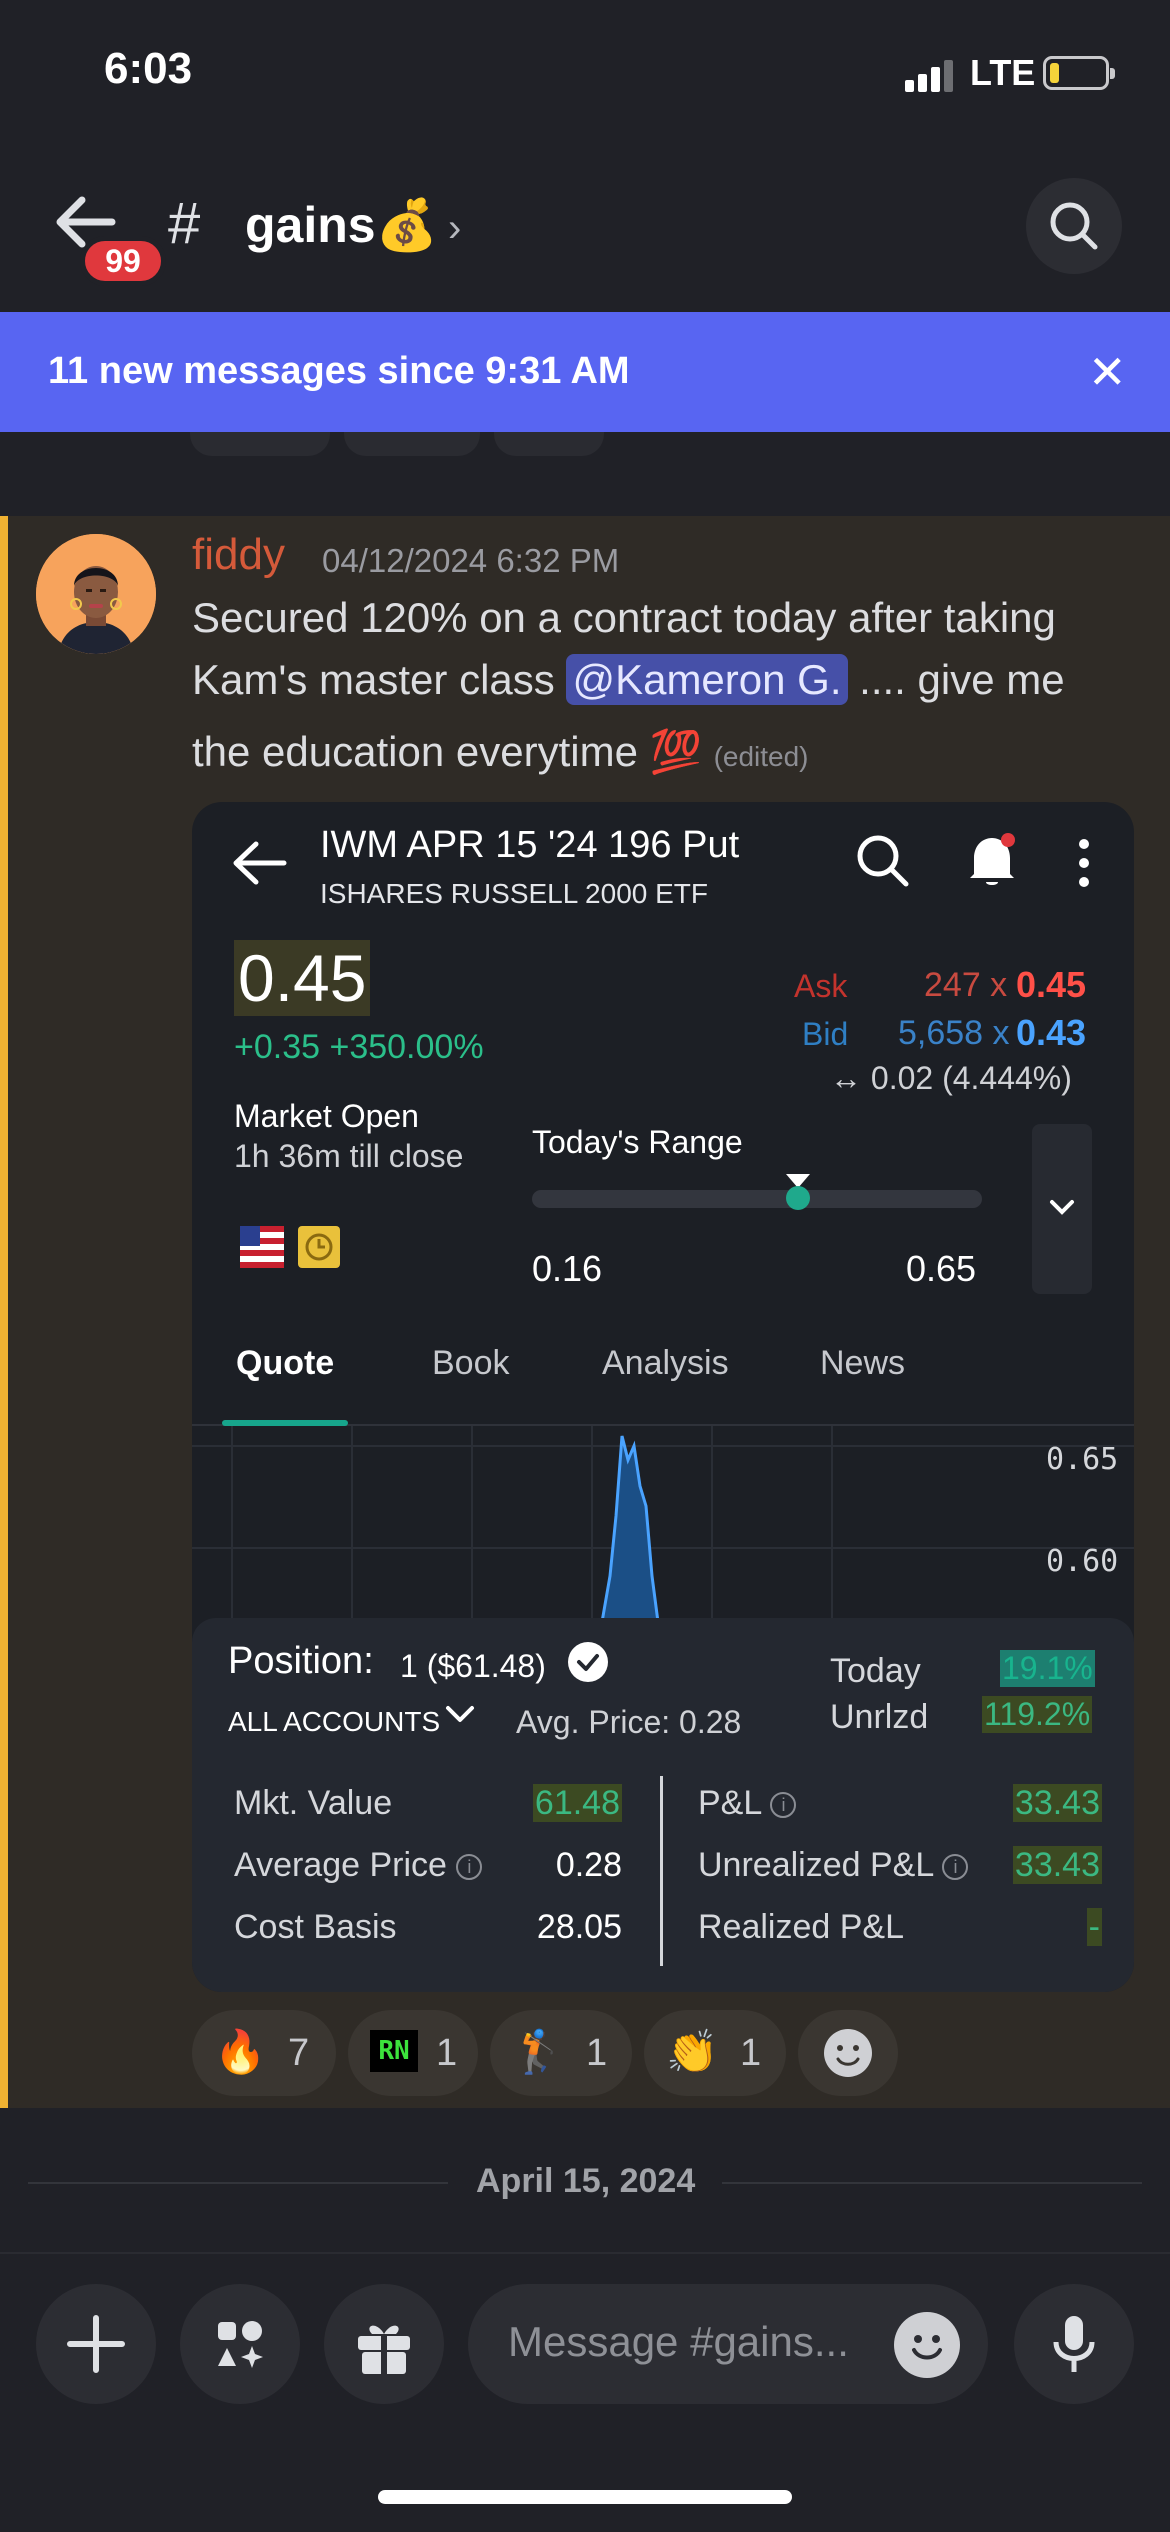 The width and height of the screenshot is (1170, 2532). Describe the element at coordinates (184, 223) in the screenshot. I see `channel-hash-icon: #` at that location.